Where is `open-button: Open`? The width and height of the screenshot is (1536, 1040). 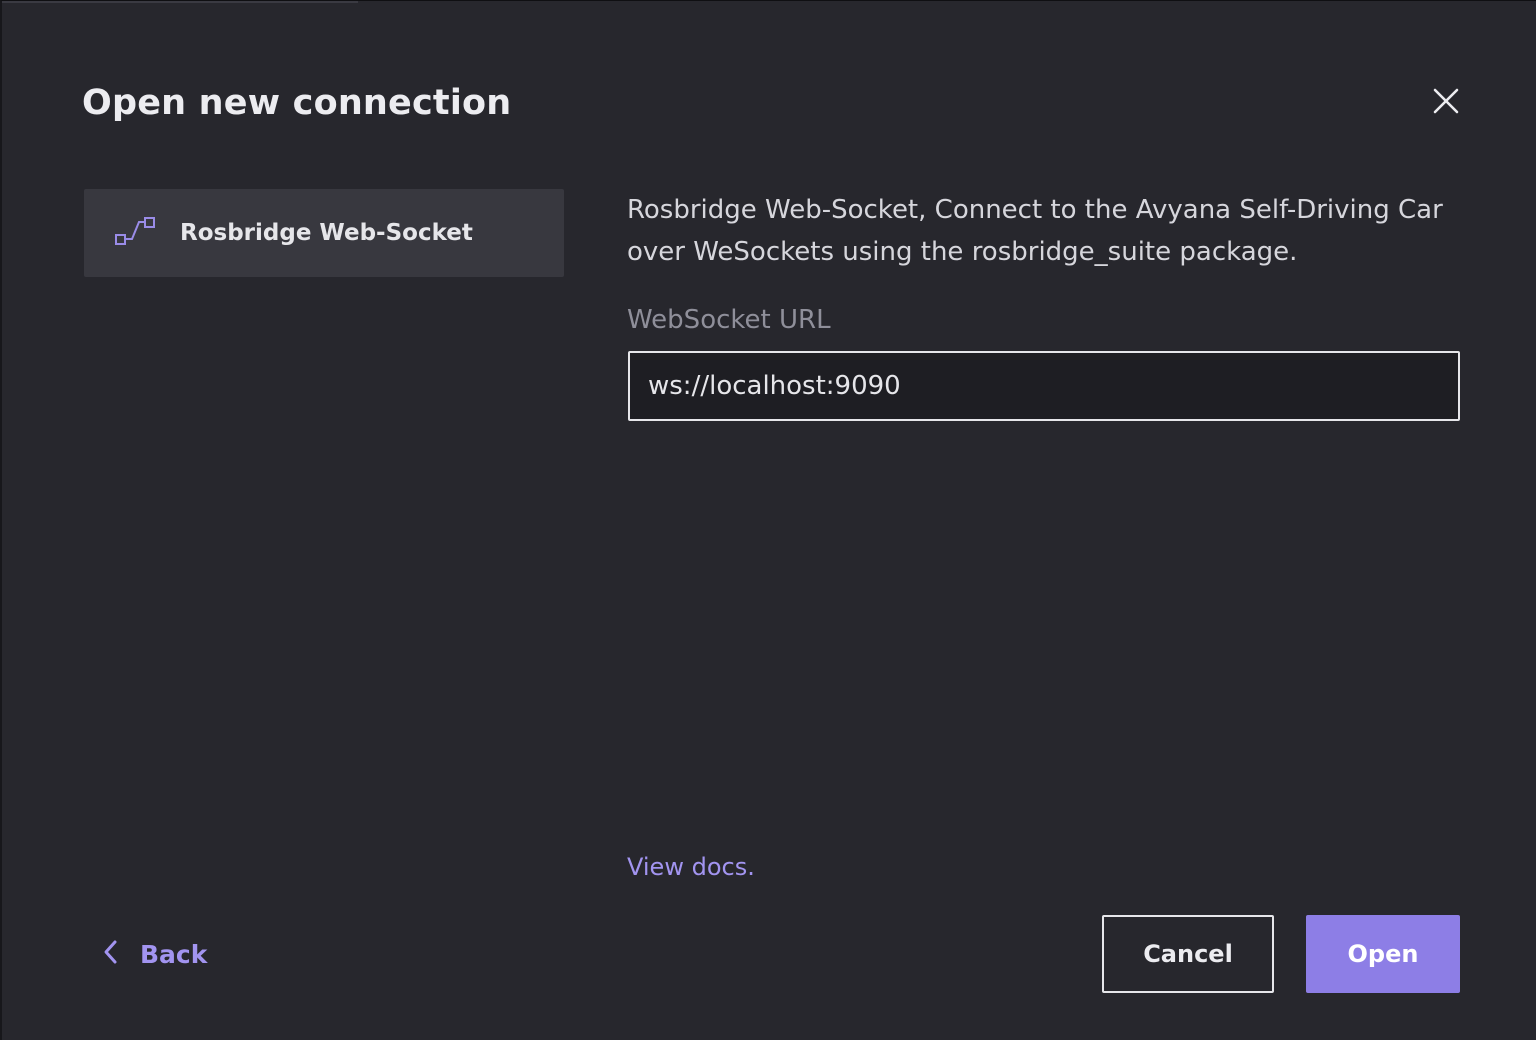 open-button: Open is located at coordinates (1383, 954).